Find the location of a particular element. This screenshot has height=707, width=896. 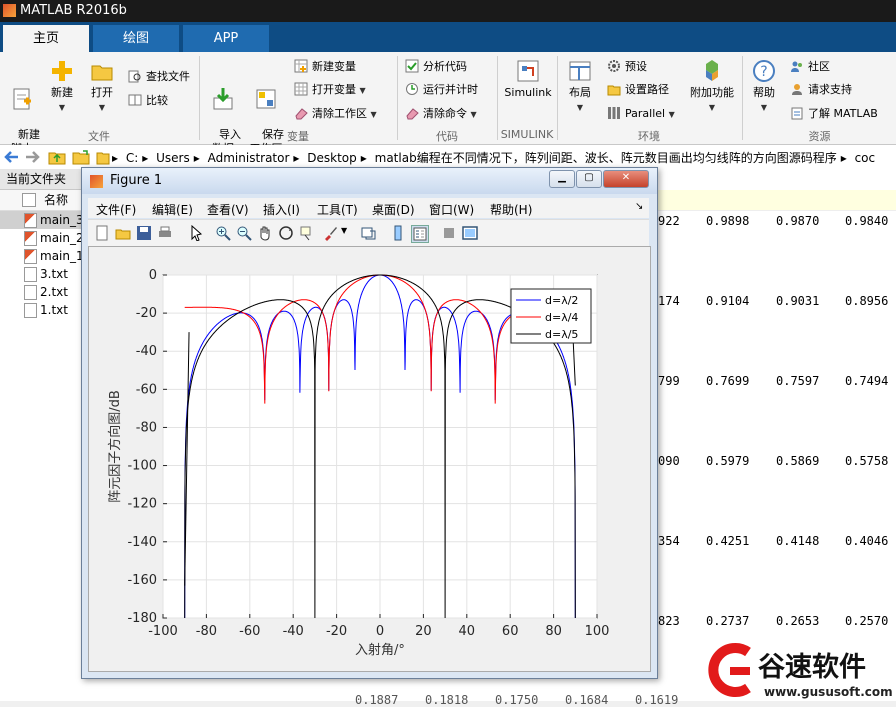

help-icon: ? is located at coordinates (764, 71).